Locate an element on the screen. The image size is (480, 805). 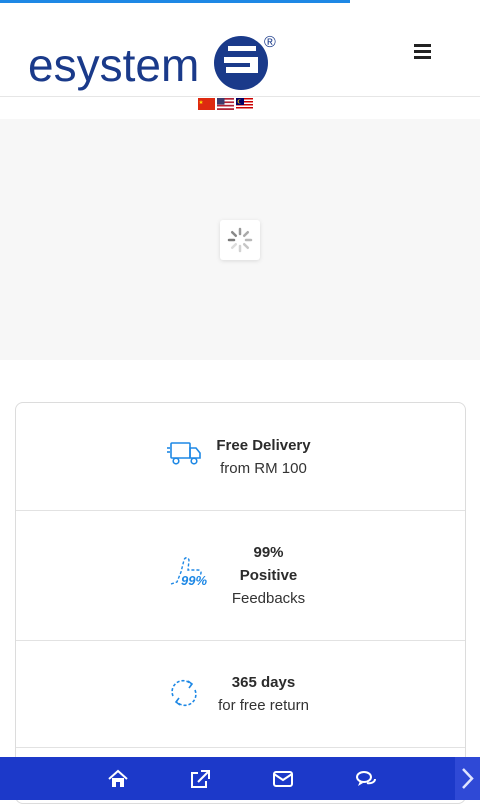
hamburger-menu-icon is located at coordinates (427, 51).